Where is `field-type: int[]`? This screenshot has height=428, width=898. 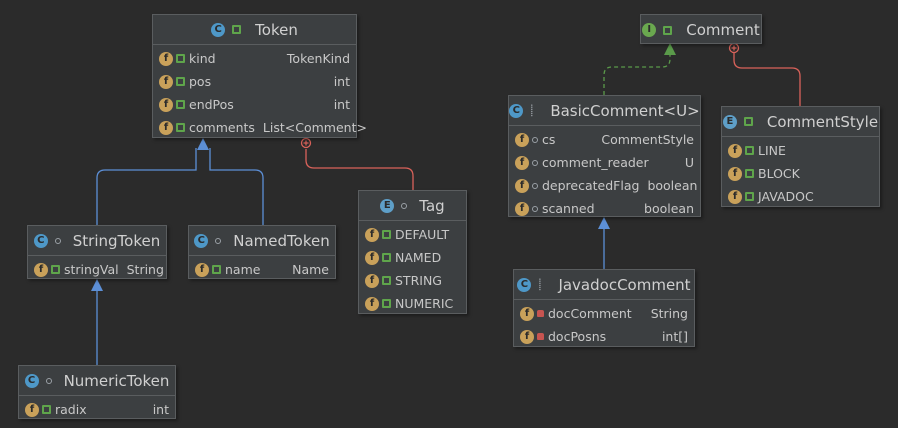
field-type: int[] is located at coordinates (674, 336).